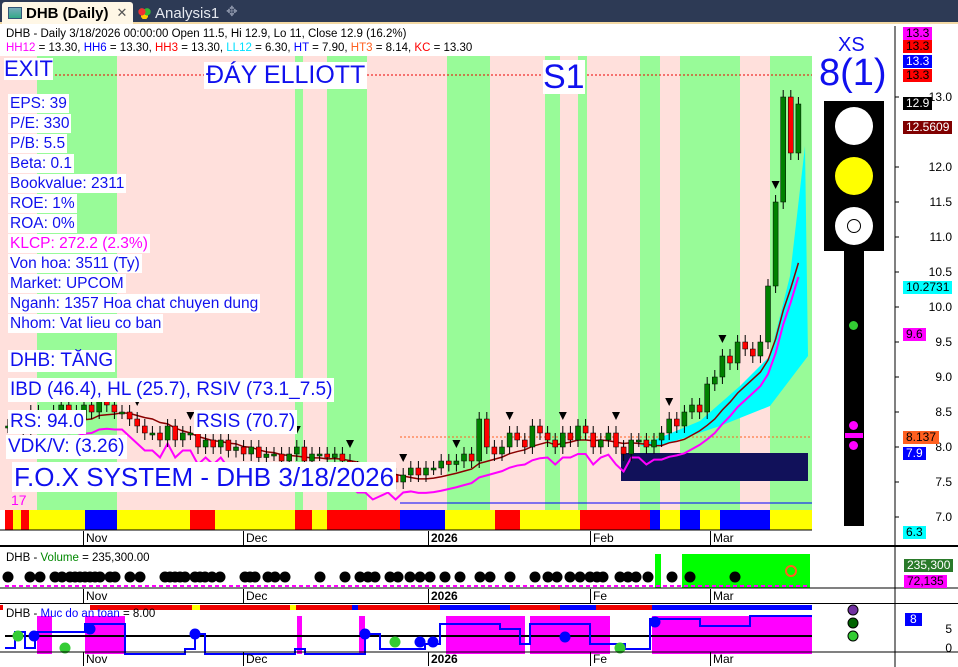  What do you see at coordinates (86, 323) in the screenshot?
I see `fundamental-item: Nhom: Vat lieu co ban` at bounding box center [86, 323].